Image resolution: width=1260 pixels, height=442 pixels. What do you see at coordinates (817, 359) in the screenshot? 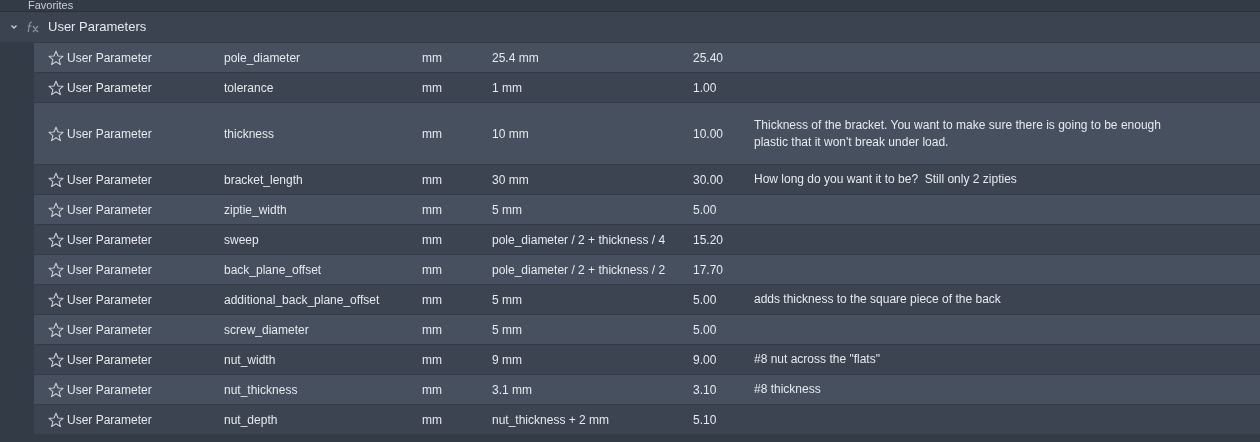
I see `comment-text: #8 nut across the "flats"` at bounding box center [817, 359].